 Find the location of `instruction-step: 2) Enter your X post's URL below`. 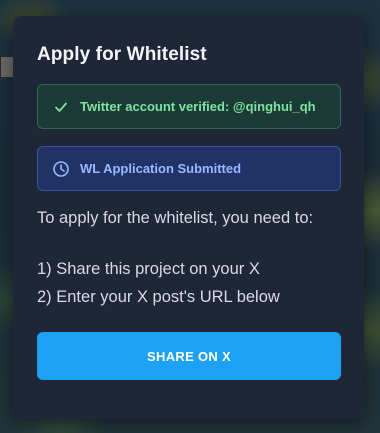

instruction-step: 2) Enter your X post's URL below is located at coordinates (158, 297).